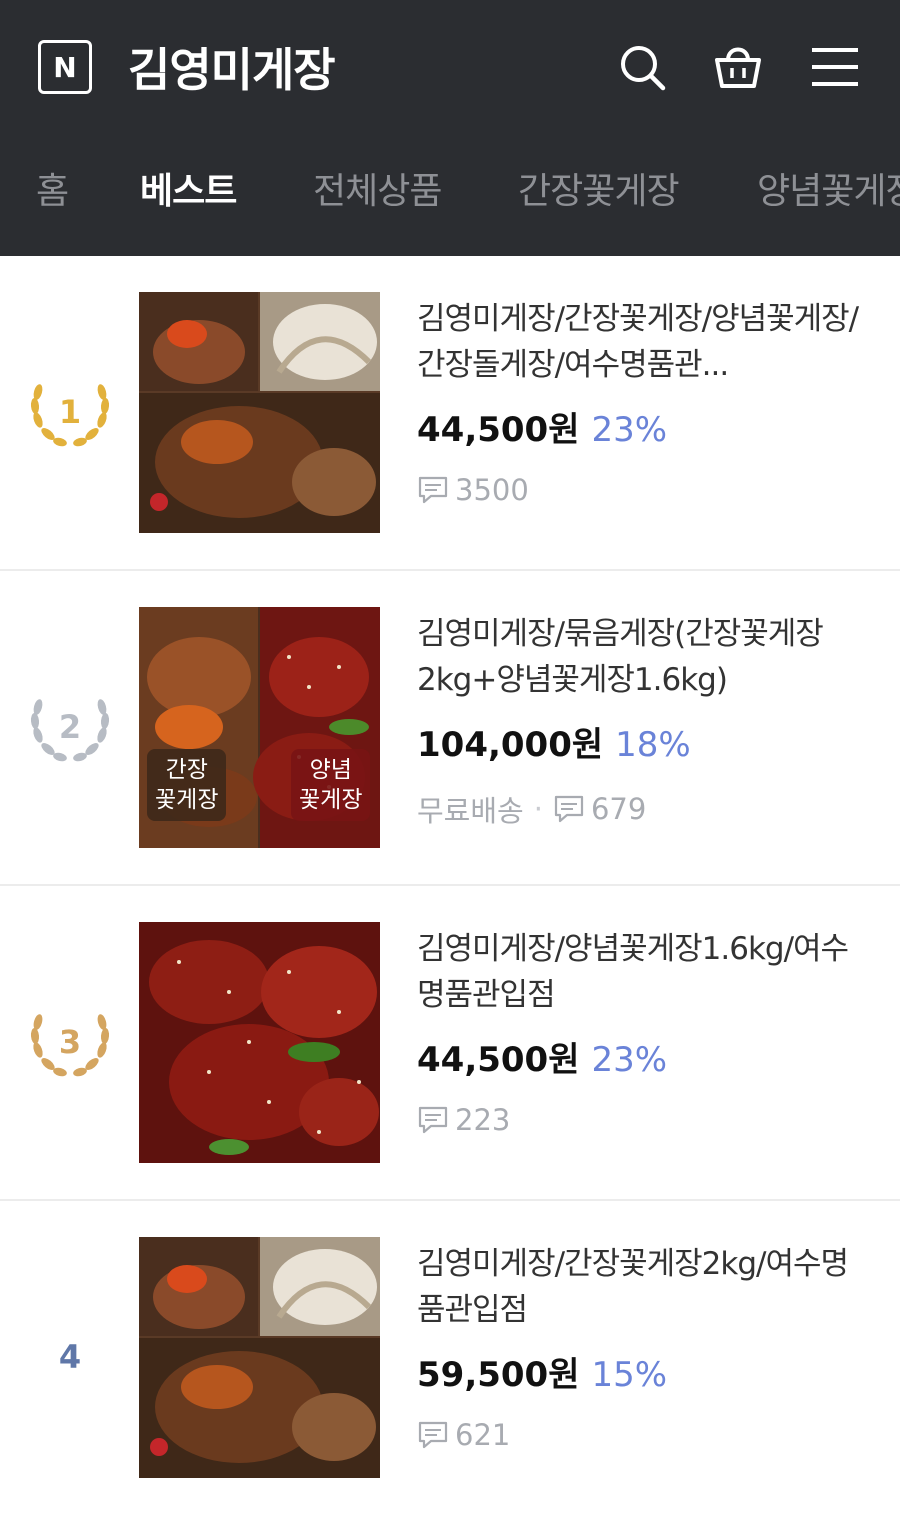 The width and height of the screenshot is (900, 1516). I want to click on rank-badge-plain: 4, so click(70, 1357).